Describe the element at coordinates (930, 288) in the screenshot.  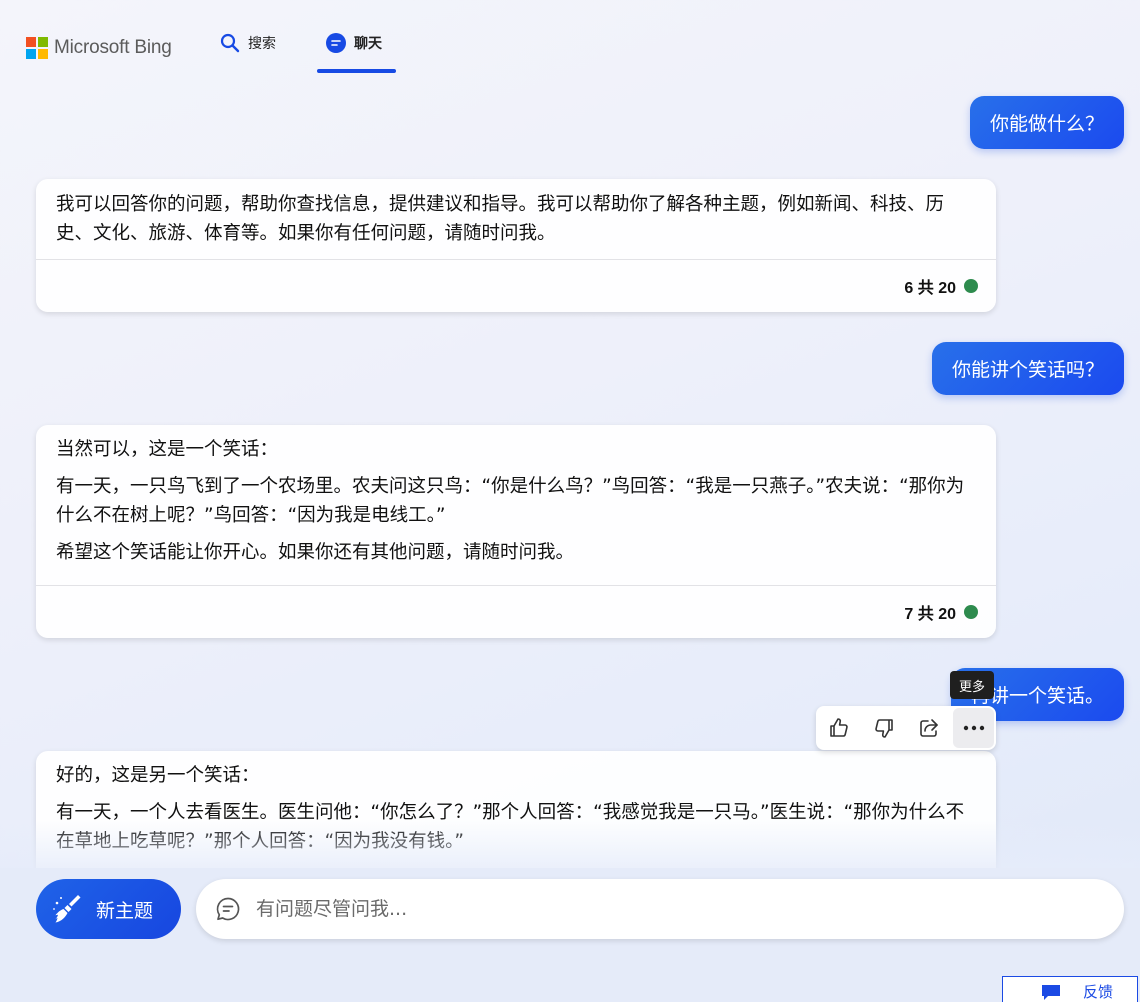
I see `turn-counter: 6 共 20` at that location.